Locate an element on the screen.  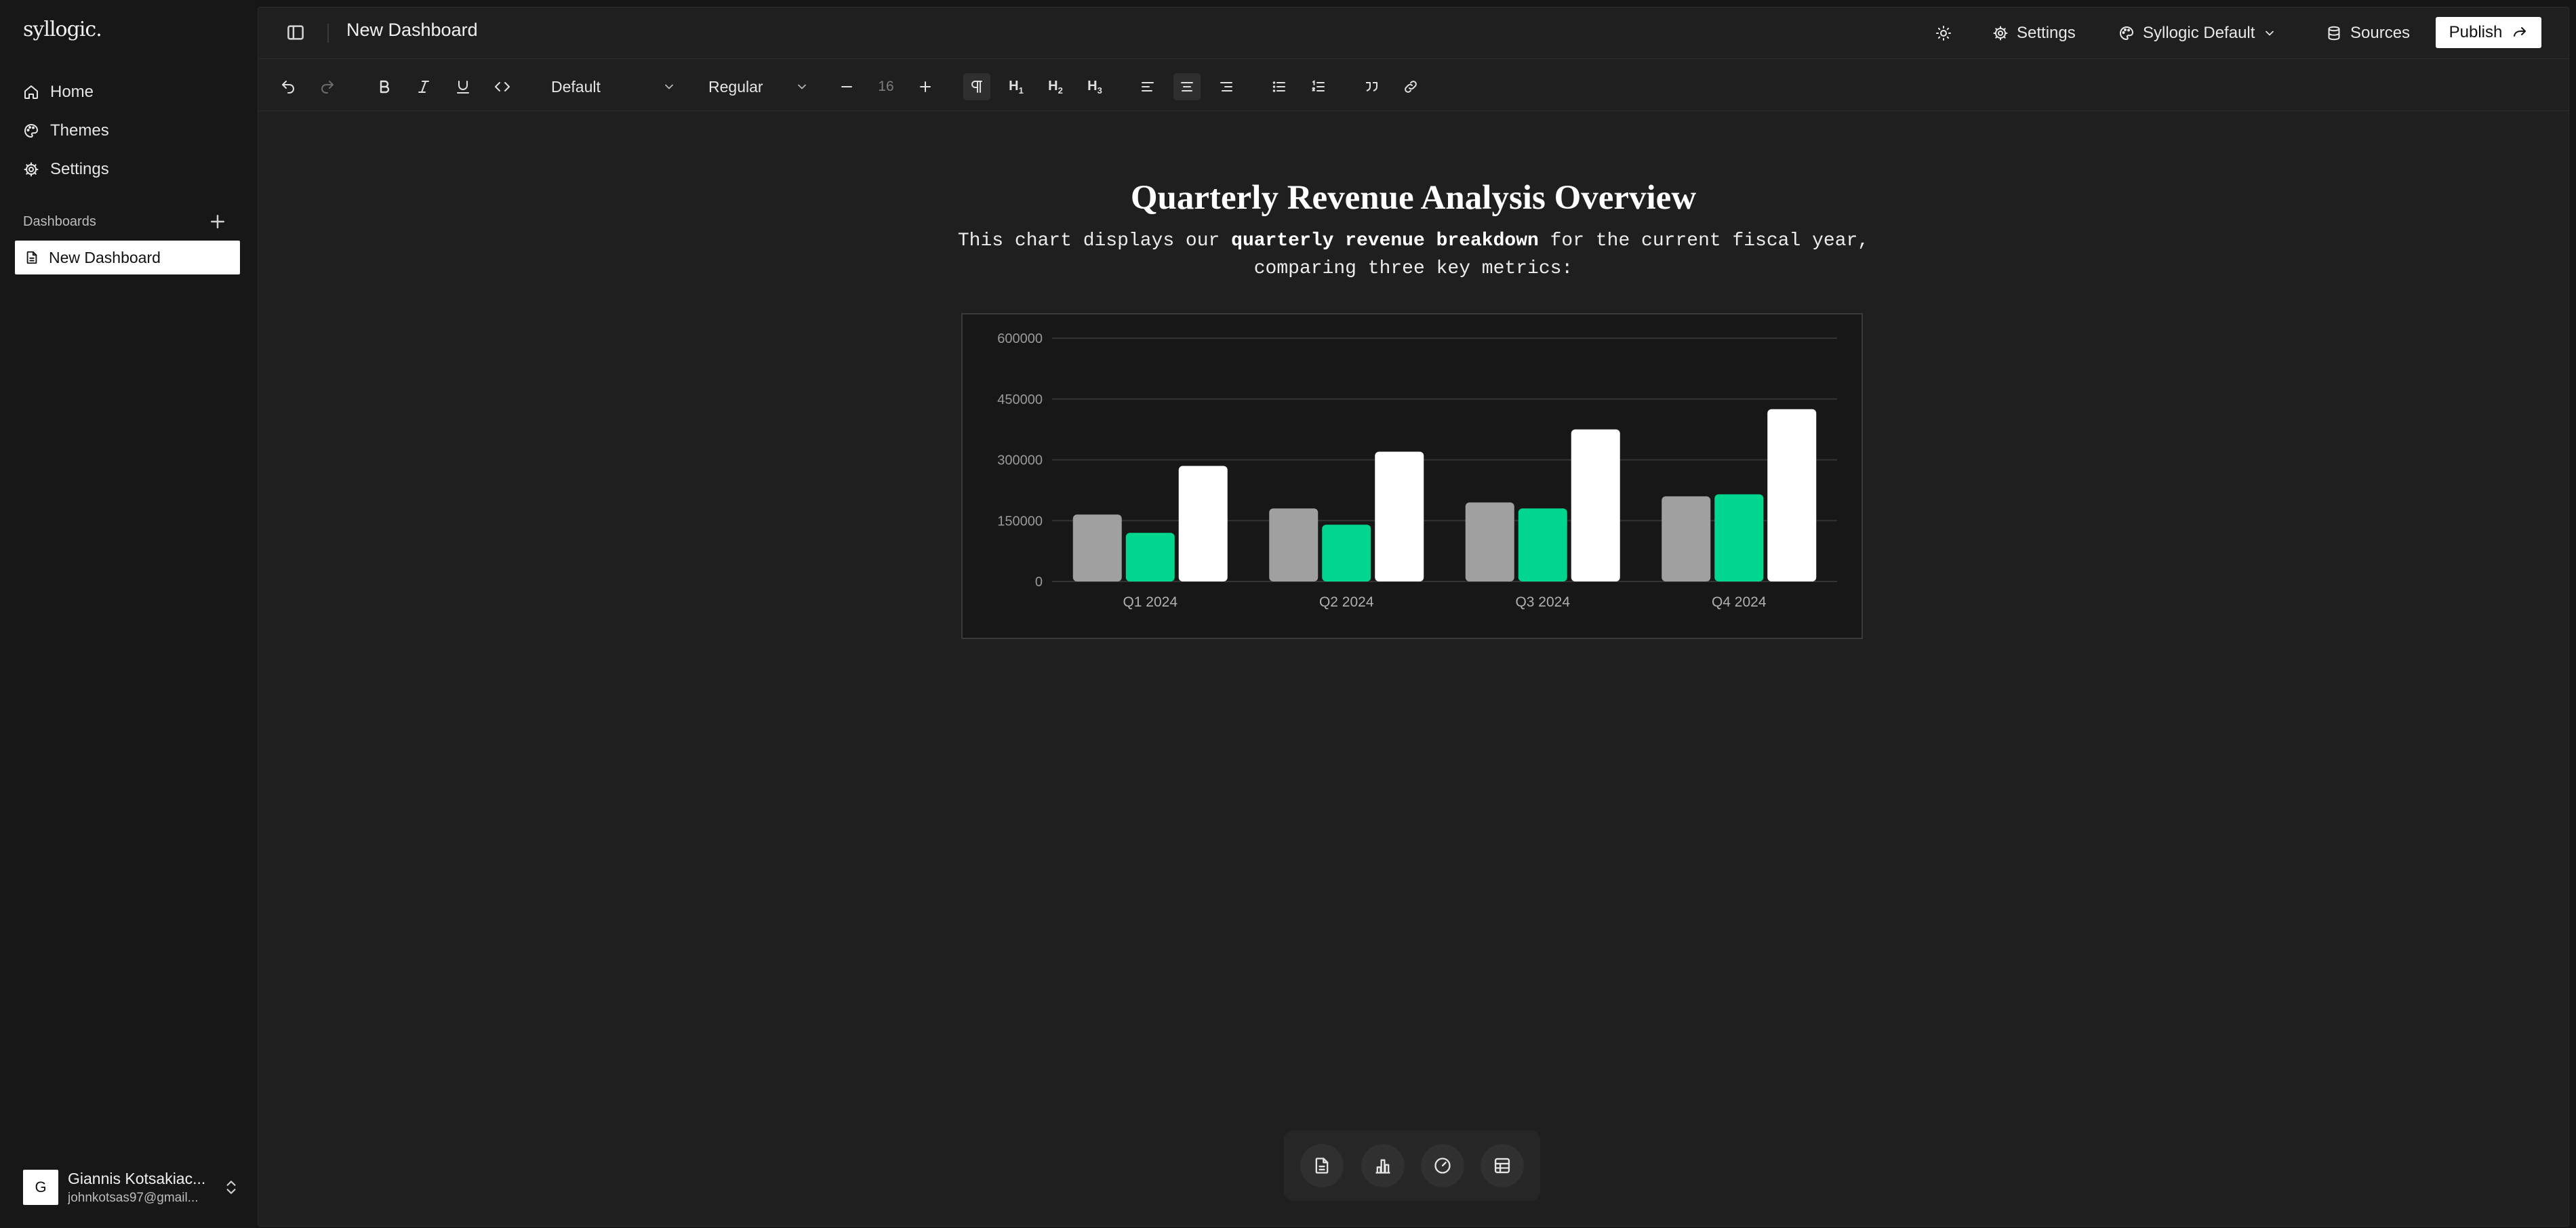
theme-mode-button is located at coordinates (1943, 33).